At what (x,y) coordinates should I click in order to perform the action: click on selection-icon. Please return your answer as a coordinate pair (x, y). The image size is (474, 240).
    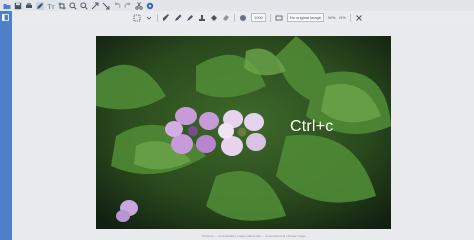
    Looking at the image, I should click on (137, 18).